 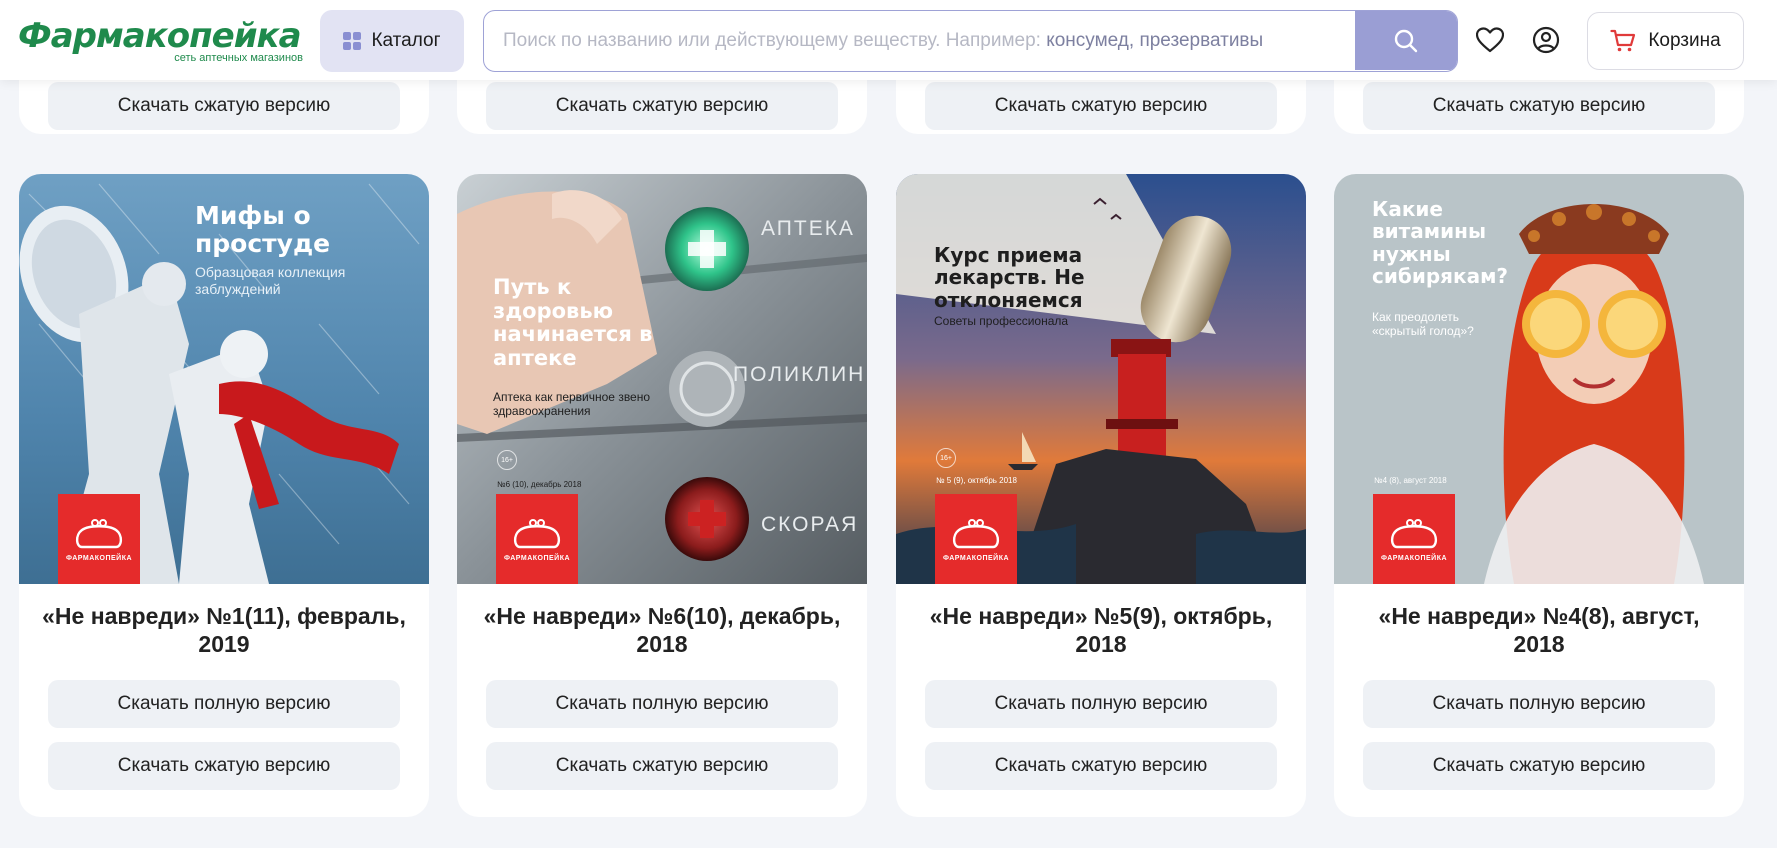 I want to click on favorites-button, so click(x=1490, y=40).